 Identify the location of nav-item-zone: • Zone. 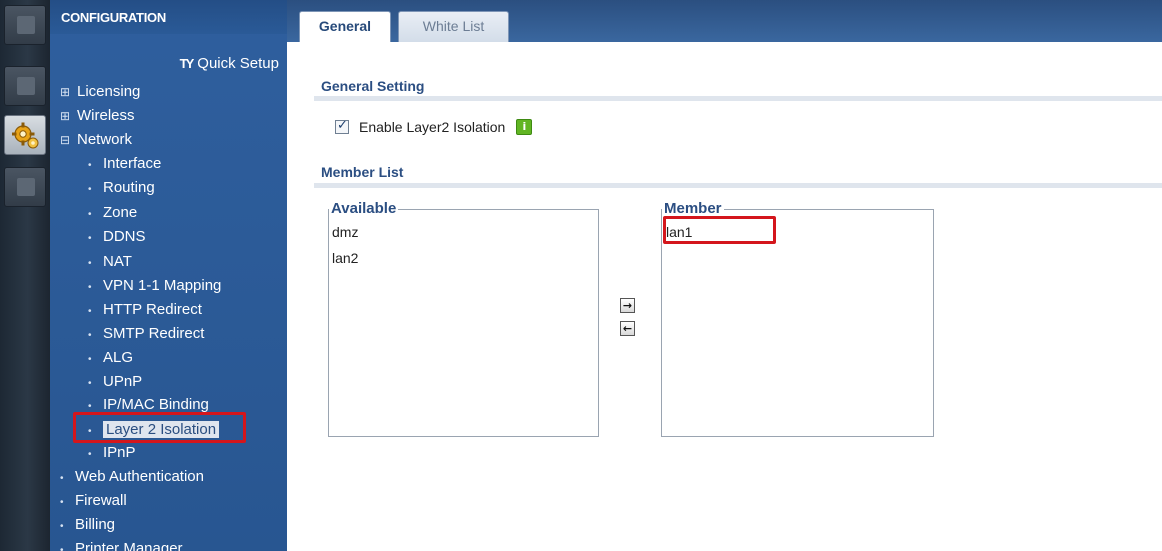
(112, 214).